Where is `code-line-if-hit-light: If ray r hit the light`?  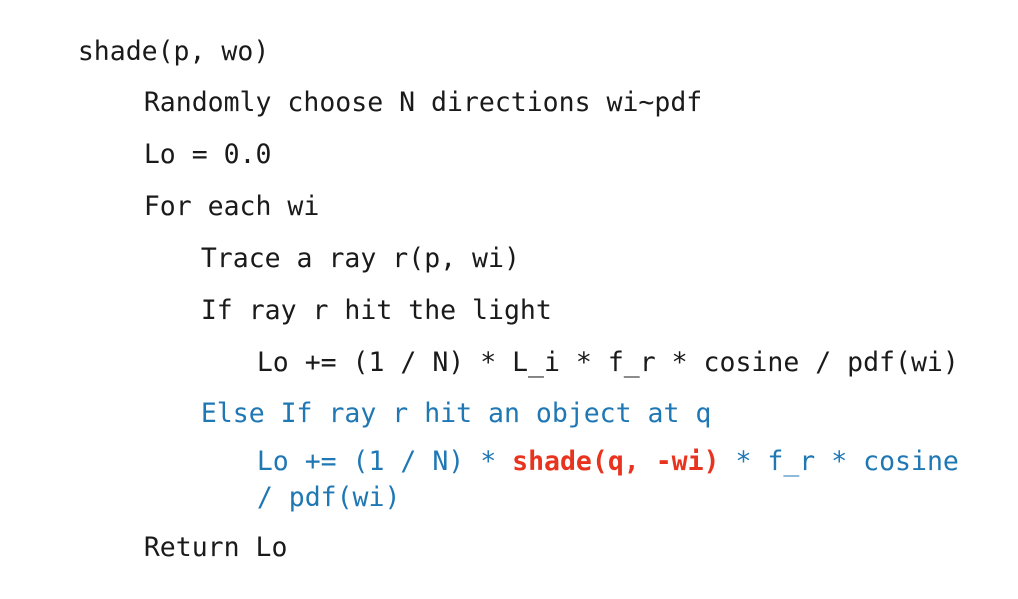
code-line-if-hit-light: If ray r hit the light is located at coordinates (509, 293).